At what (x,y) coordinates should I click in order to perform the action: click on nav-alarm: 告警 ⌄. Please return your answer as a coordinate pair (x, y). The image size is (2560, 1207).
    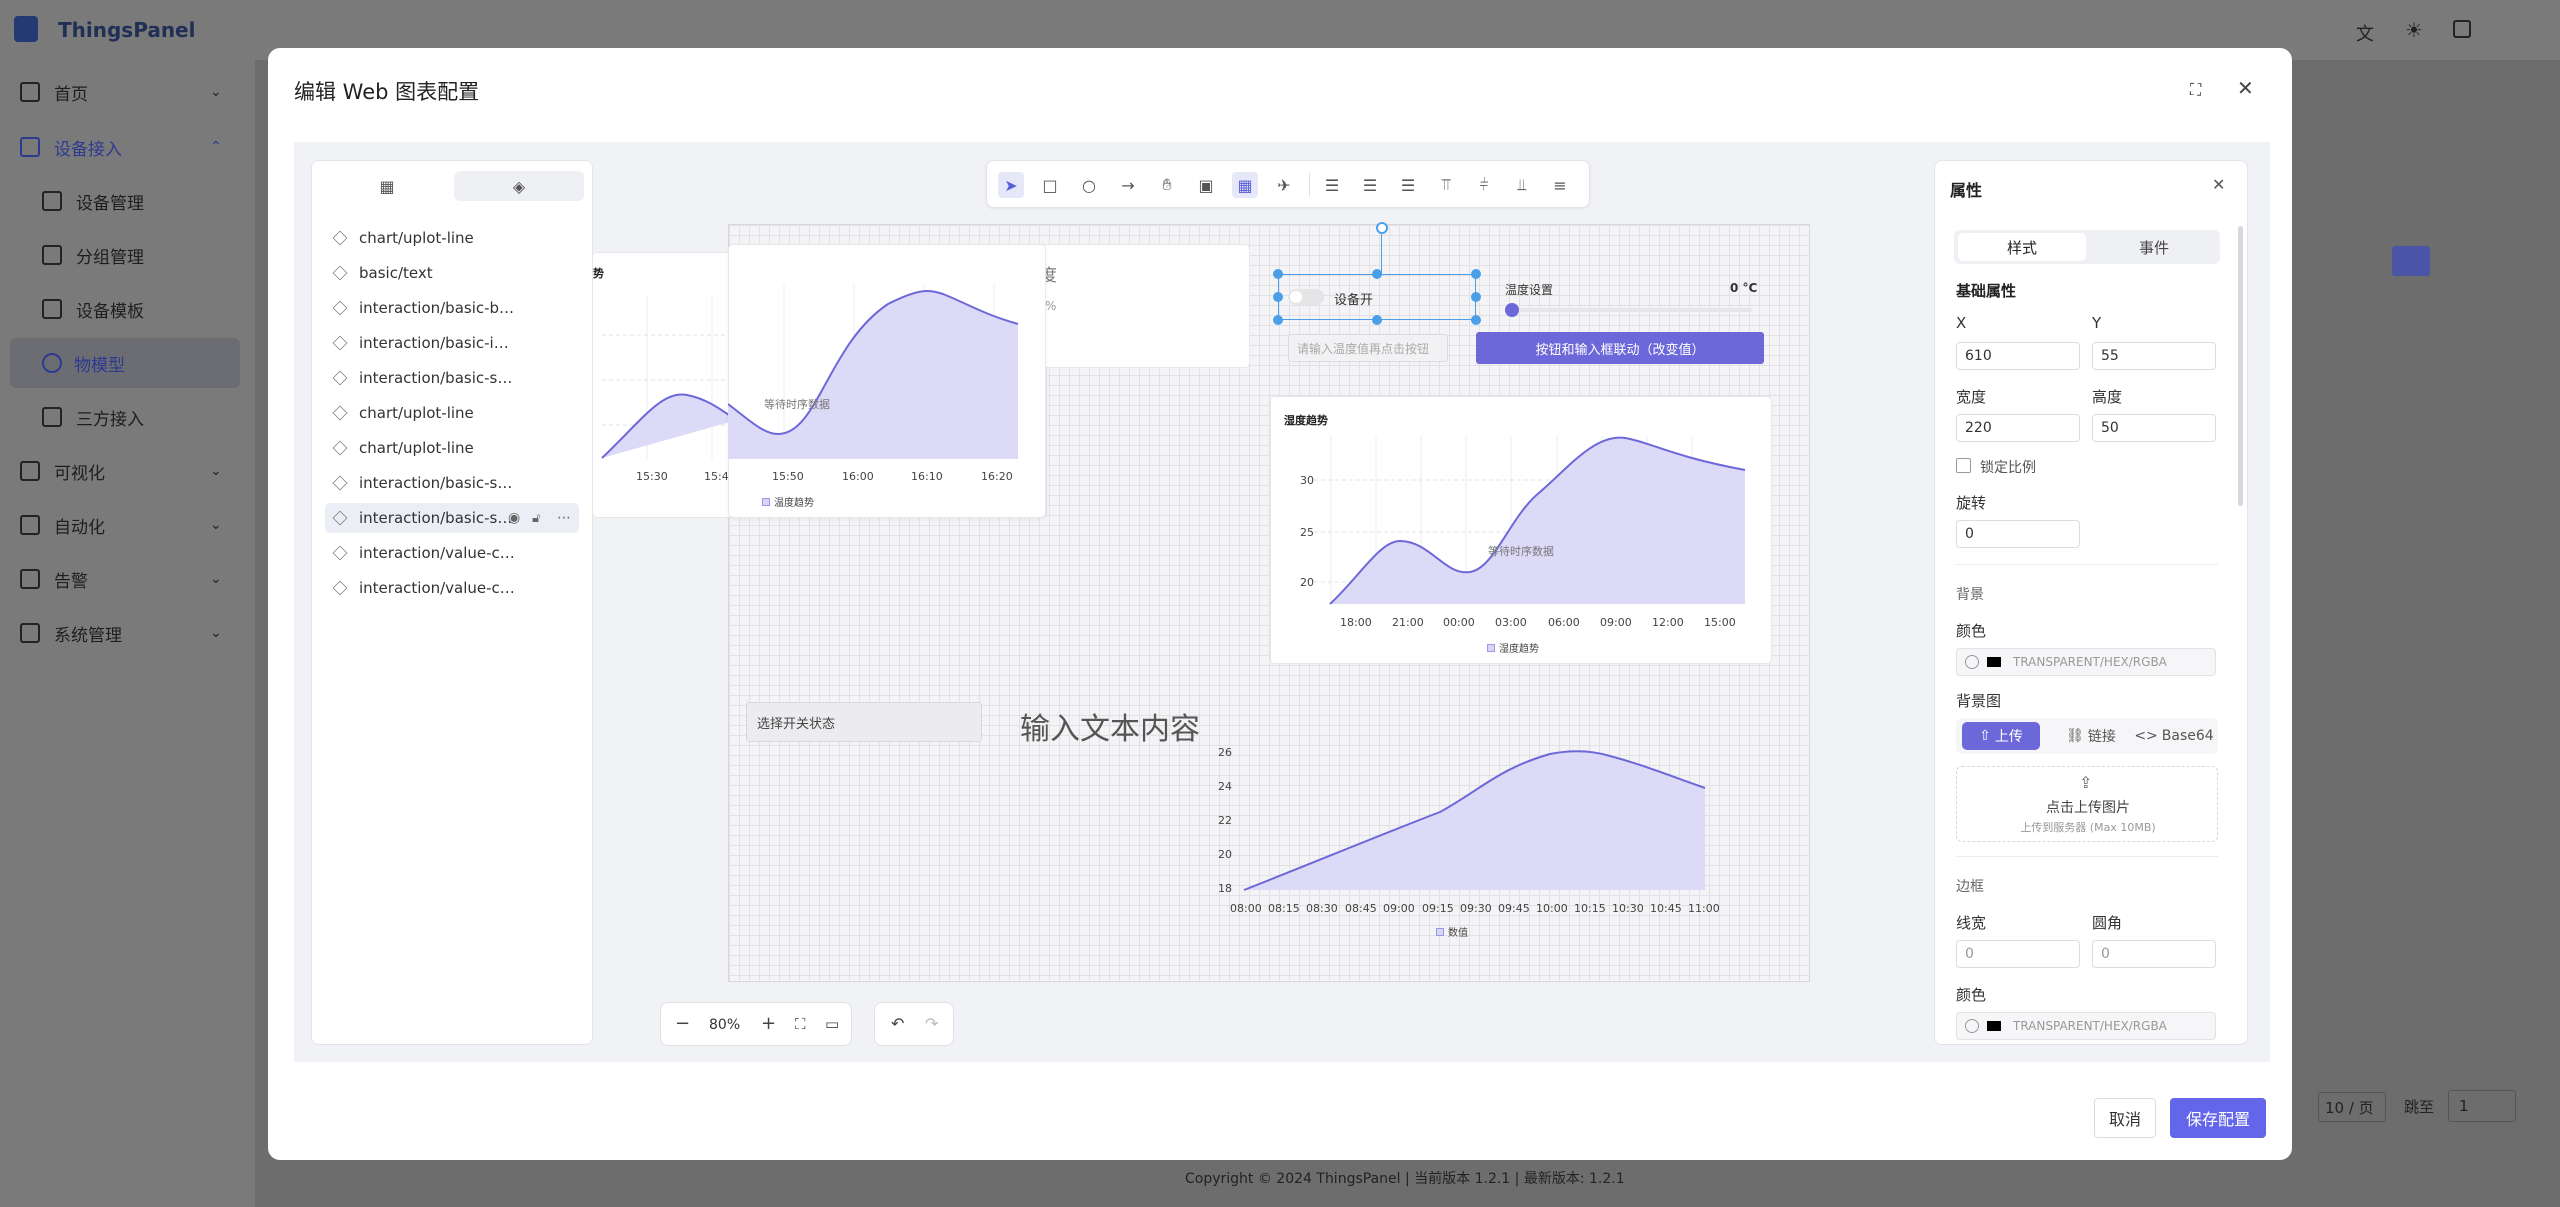
    Looking at the image, I should click on (127, 579).